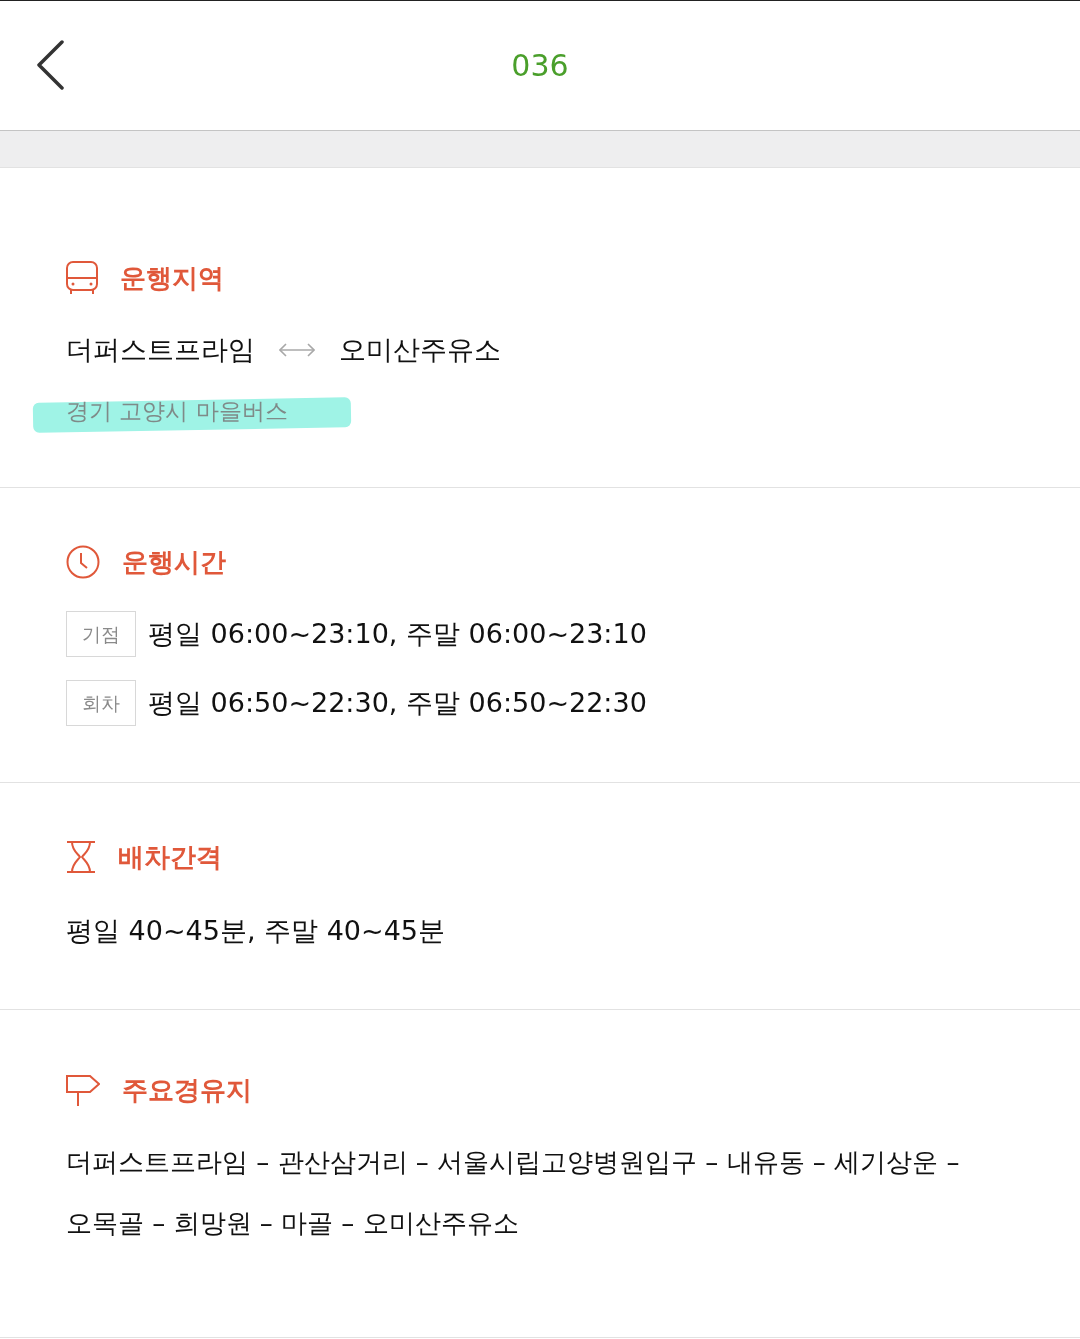 This screenshot has width=1080, height=1339. What do you see at coordinates (50, 65) in the screenshot?
I see `back-chevron-icon` at bounding box center [50, 65].